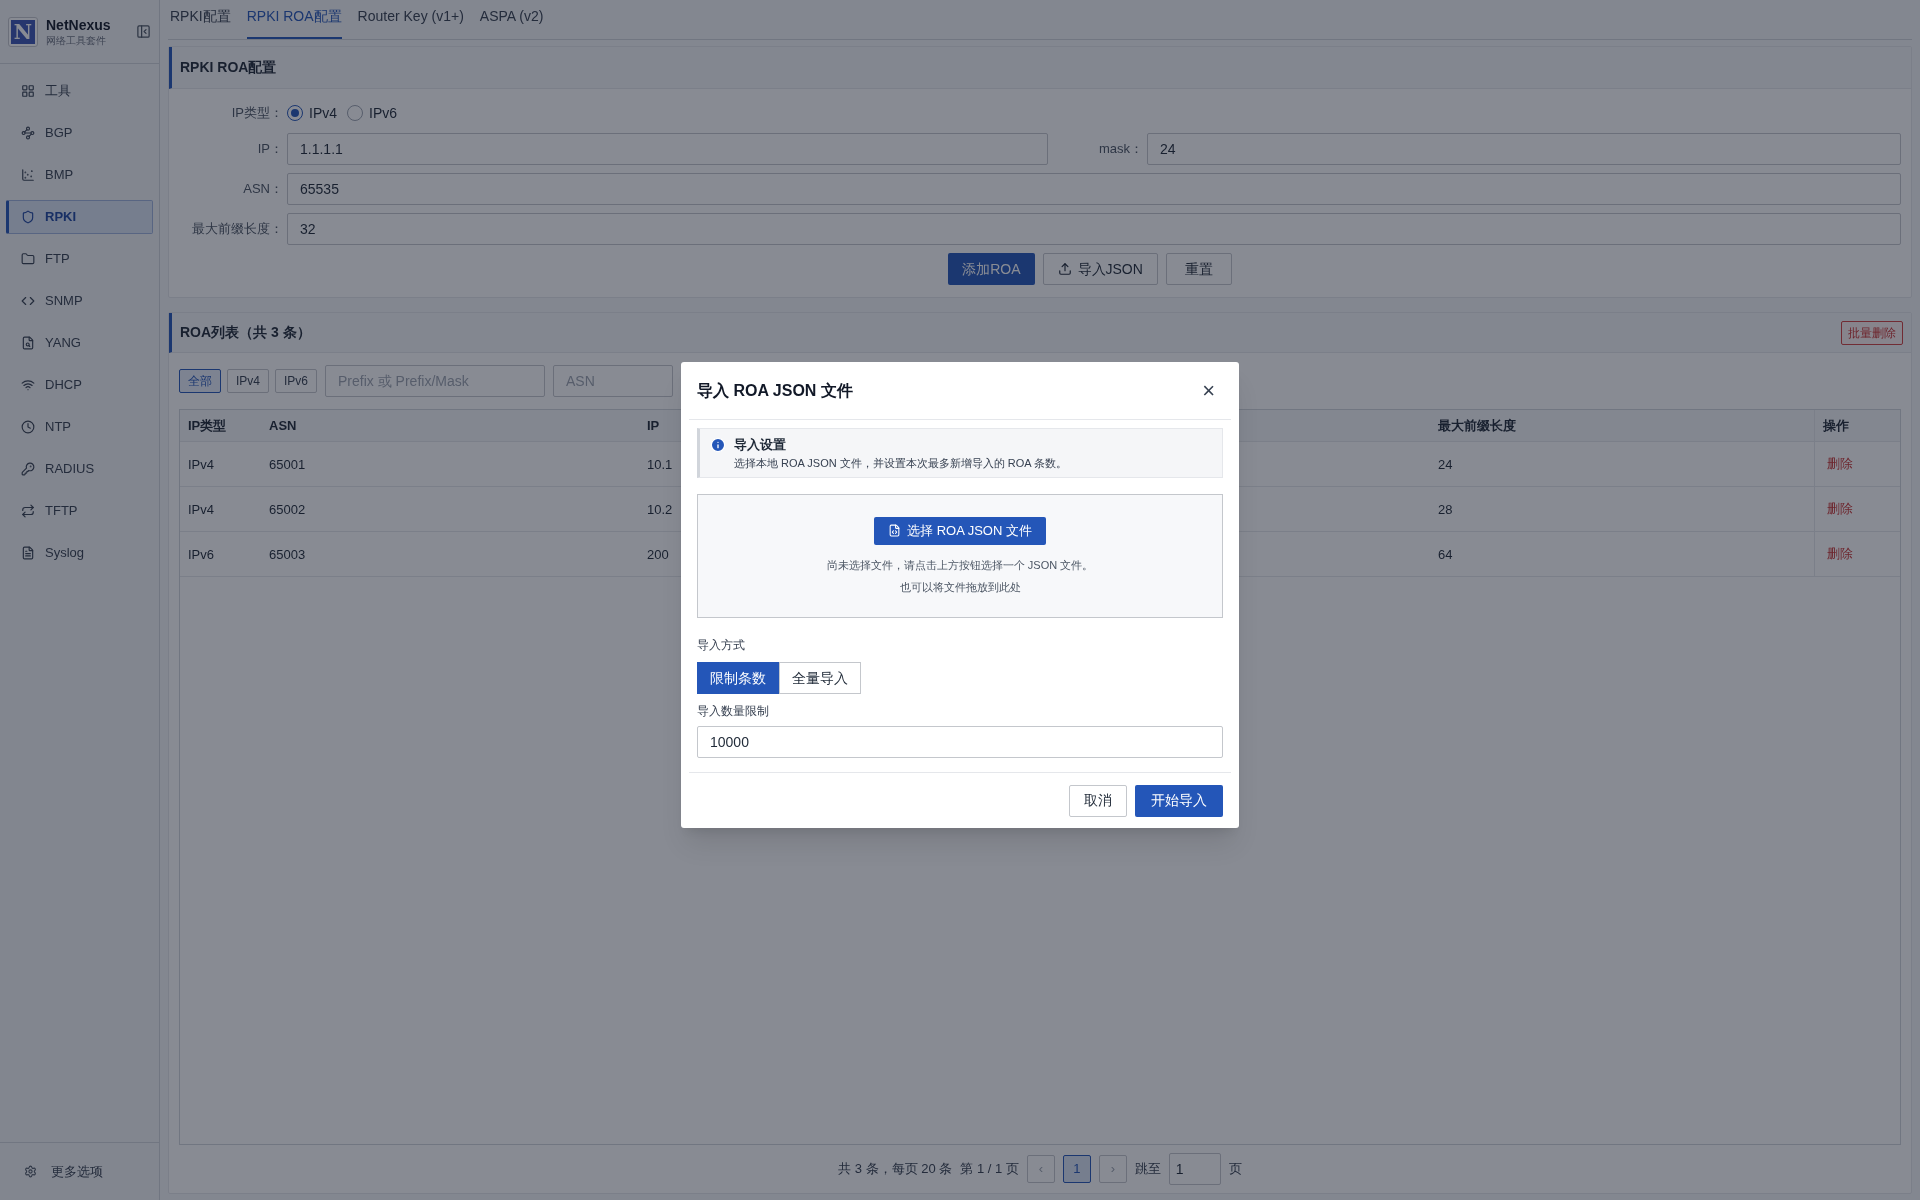  I want to click on code-icon, so click(28, 301).